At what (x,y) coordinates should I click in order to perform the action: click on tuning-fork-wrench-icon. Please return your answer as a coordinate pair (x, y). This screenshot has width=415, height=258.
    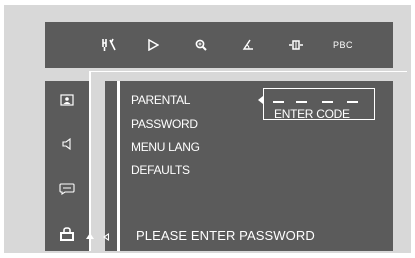
    Looking at the image, I should click on (109, 45).